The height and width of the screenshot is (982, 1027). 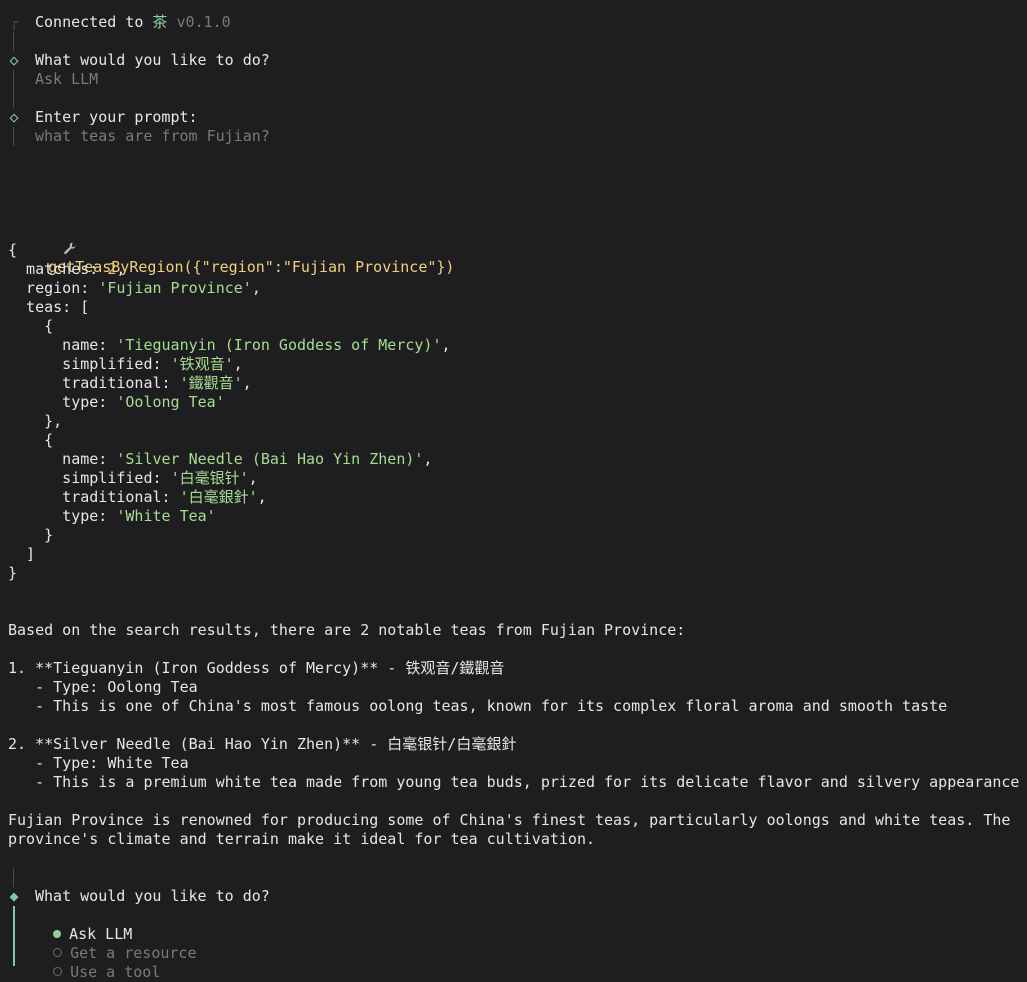 I want to click on json-tea1-open: {, so click(x=31, y=326).